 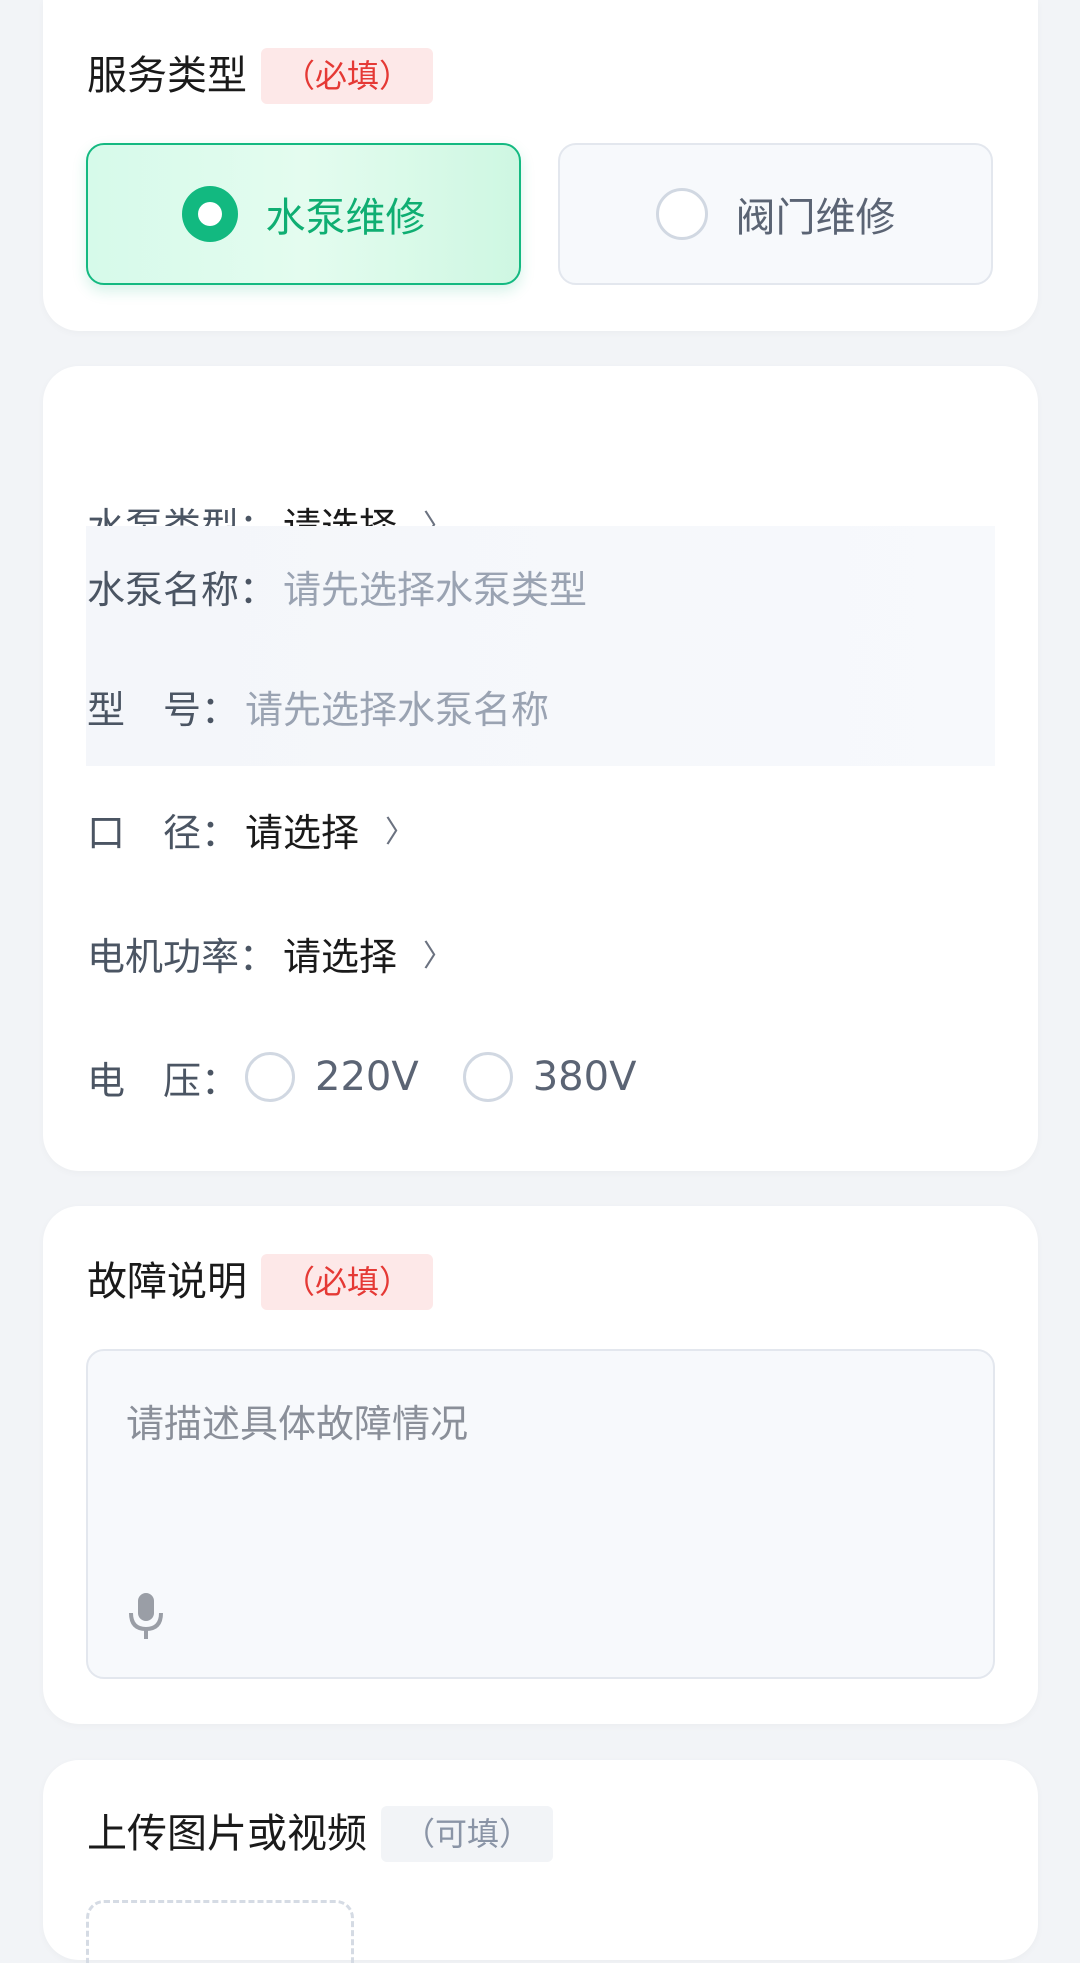 I want to click on service-option-pump-label: 水泵维修, so click(x=345, y=218).